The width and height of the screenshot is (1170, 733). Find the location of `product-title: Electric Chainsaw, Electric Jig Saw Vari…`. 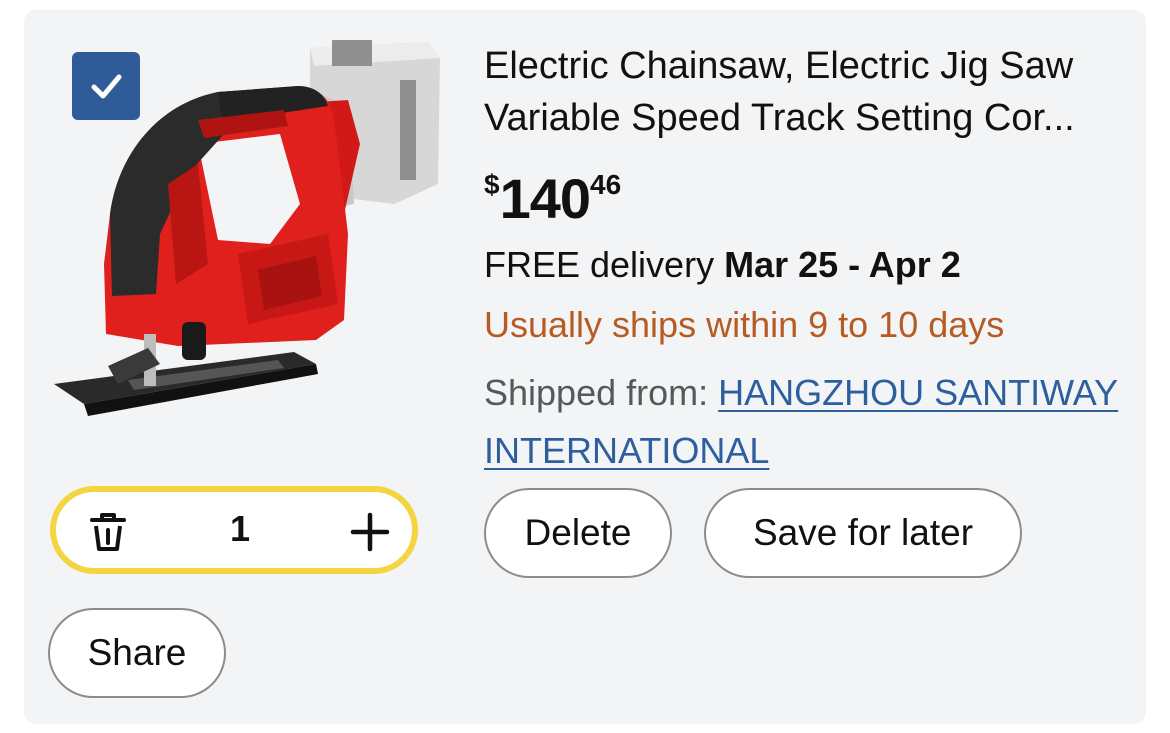

product-title: Electric Chainsaw, Electric Jig Saw Vari… is located at coordinates (804, 92).